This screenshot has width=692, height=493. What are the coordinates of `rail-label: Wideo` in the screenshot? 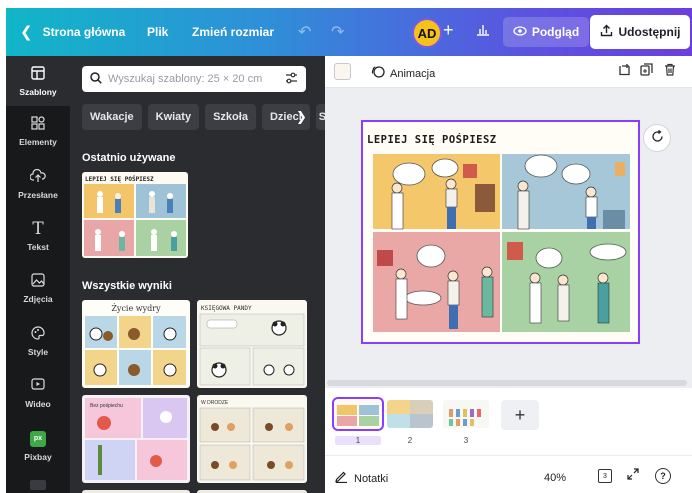 It's located at (38, 403).